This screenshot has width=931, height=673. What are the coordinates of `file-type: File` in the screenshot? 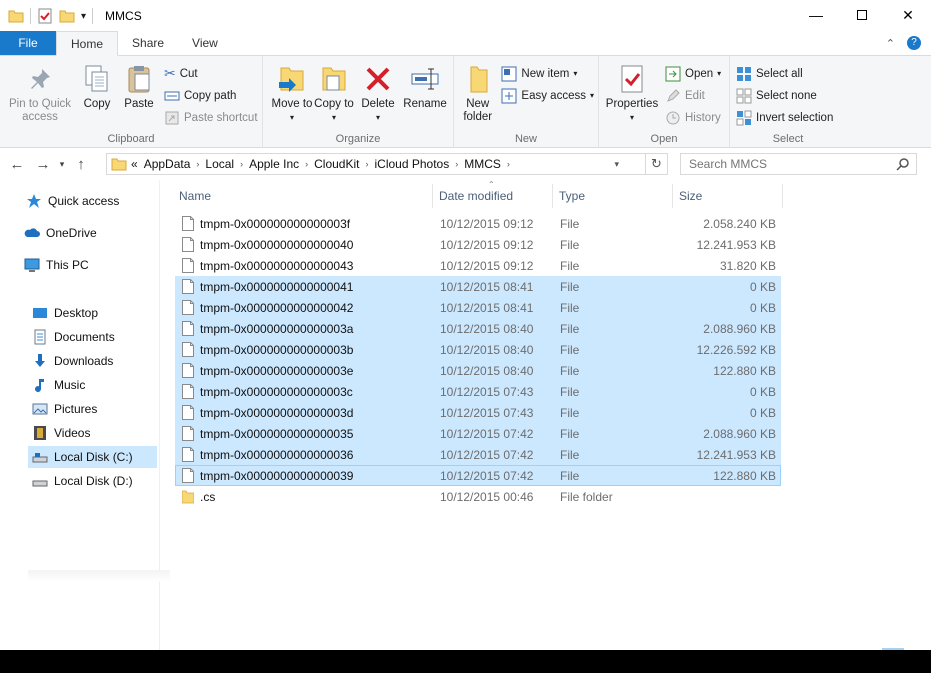 It's located at (570, 413).